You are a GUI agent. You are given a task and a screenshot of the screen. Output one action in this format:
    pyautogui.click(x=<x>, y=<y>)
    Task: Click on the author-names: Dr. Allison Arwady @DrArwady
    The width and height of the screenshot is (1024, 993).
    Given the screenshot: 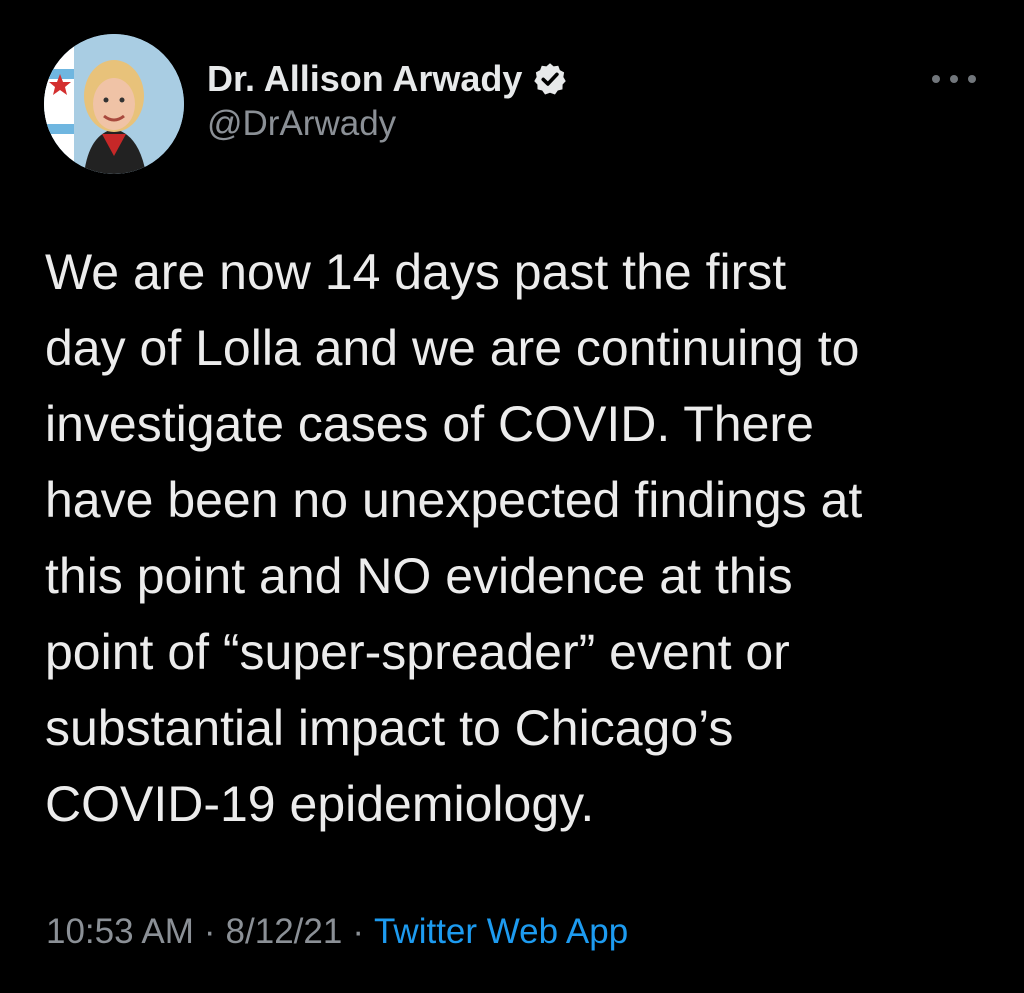 What is the action you would take?
    pyautogui.click(x=387, y=100)
    